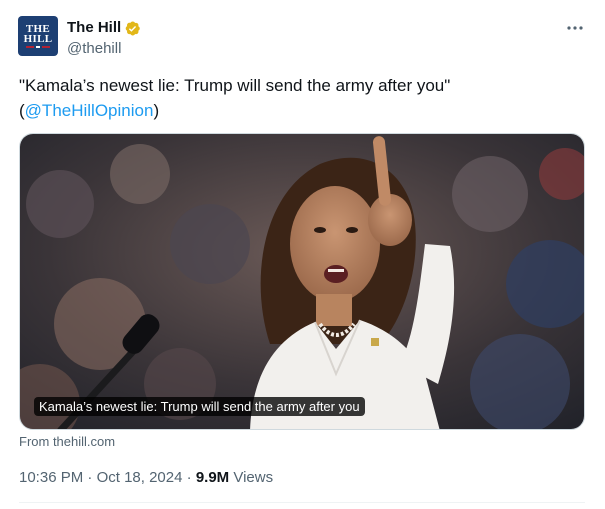 The height and width of the screenshot is (509, 605). I want to click on more-horizontal-icon, so click(575, 28).